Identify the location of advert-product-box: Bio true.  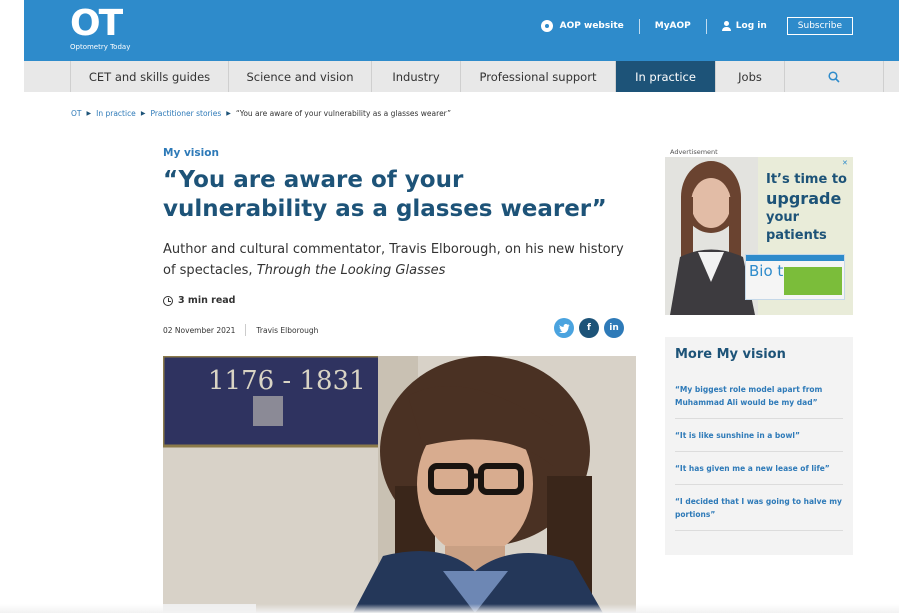
(795, 277).